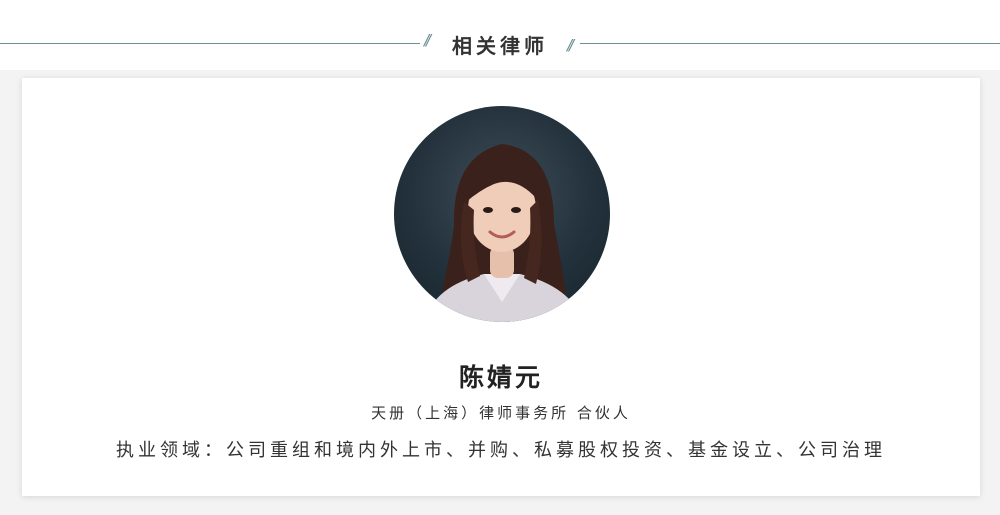  What do you see at coordinates (501, 450) in the screenshot?
I see `lawyer-practice-areas: 执业领域：公司重组和境内外上市、并购、私募股权投资、基金设立、公司治理` at bounding box center [501, 450].